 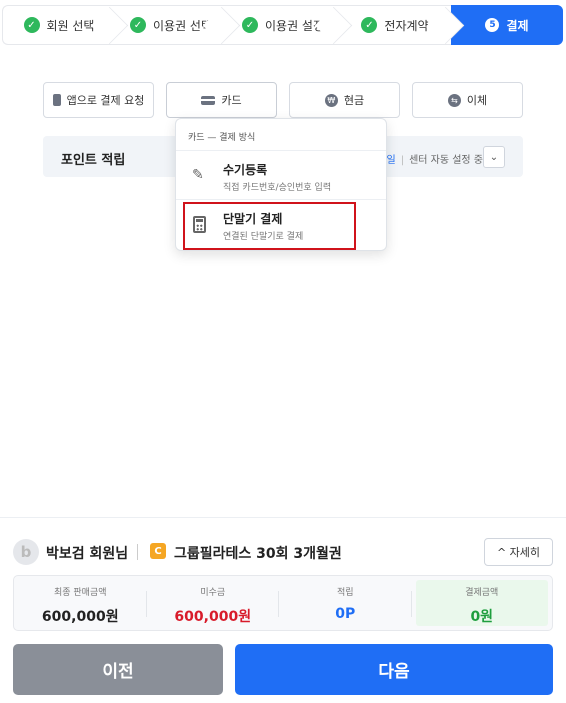 I want to click on paid-amount-label: 결제금액, so click(x=482, y=593).